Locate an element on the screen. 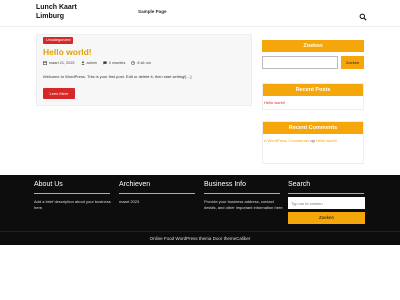  site-title-line-2: Limburg is located at coordinates (66, 16).